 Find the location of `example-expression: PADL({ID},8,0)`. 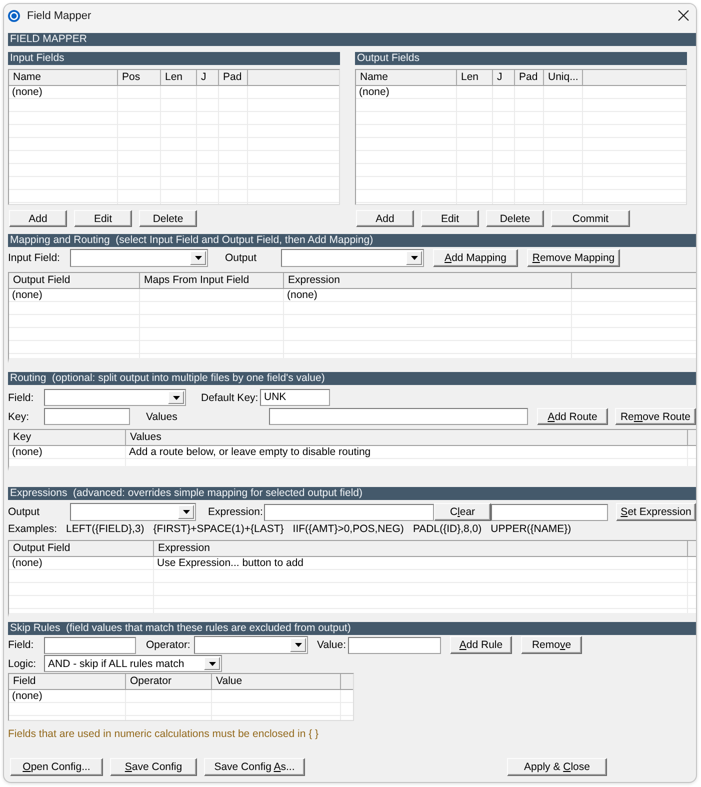

example-expression: PADL({ID},8,0) is located at coordinates (447, 529).